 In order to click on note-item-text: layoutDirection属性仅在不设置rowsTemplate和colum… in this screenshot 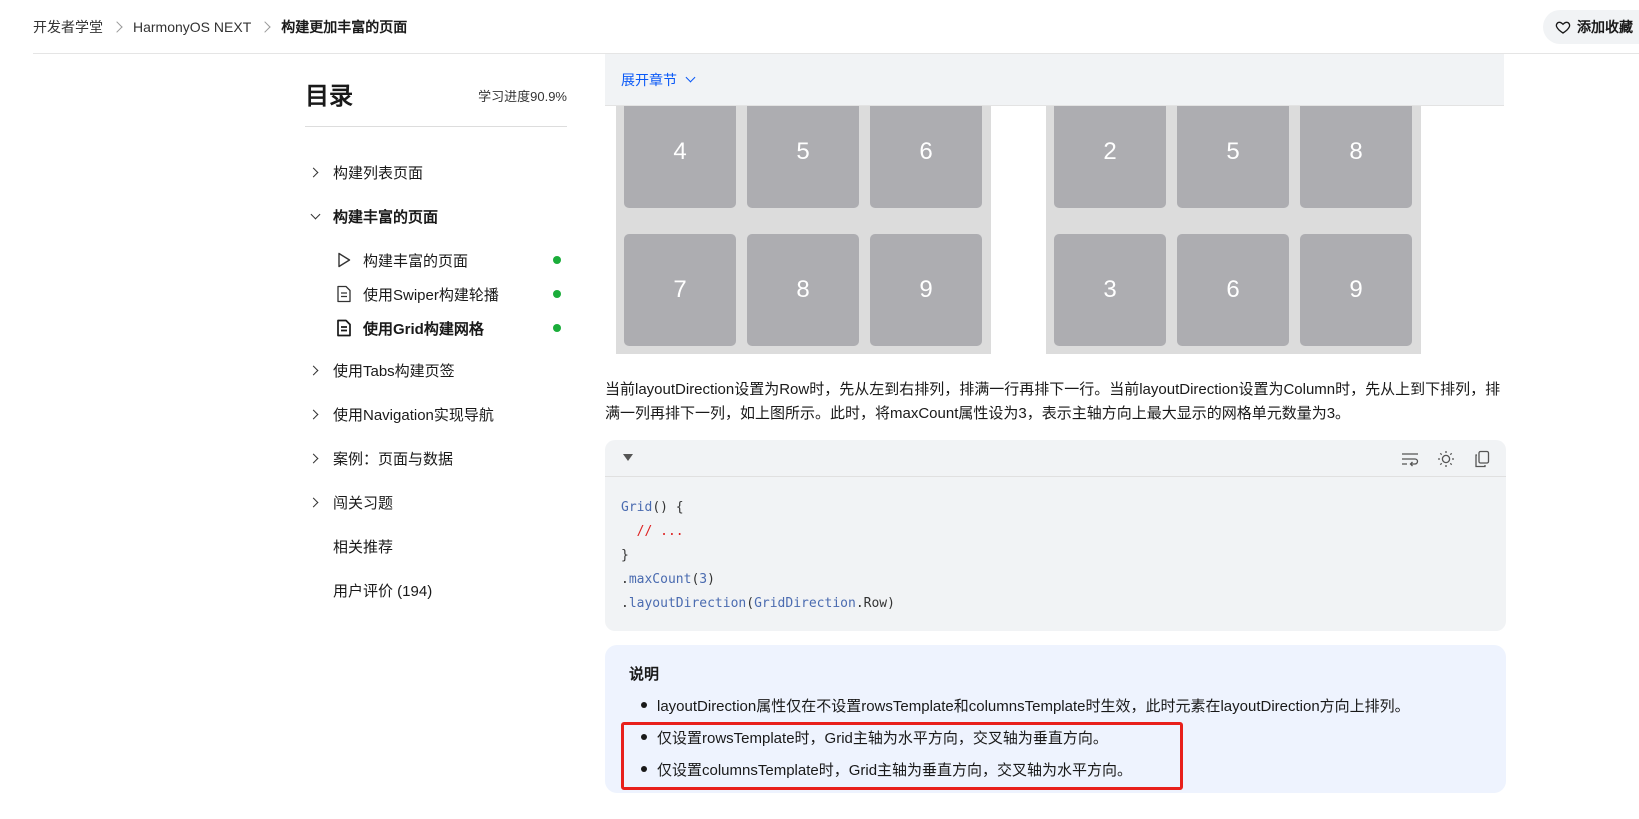, I will do `click(1033, 706)`.